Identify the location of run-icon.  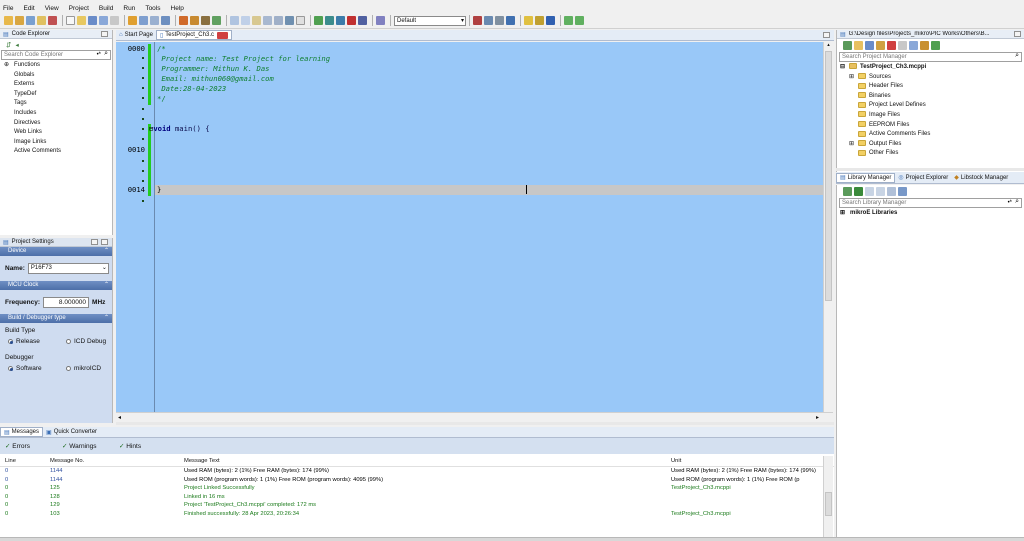
(935, 45).